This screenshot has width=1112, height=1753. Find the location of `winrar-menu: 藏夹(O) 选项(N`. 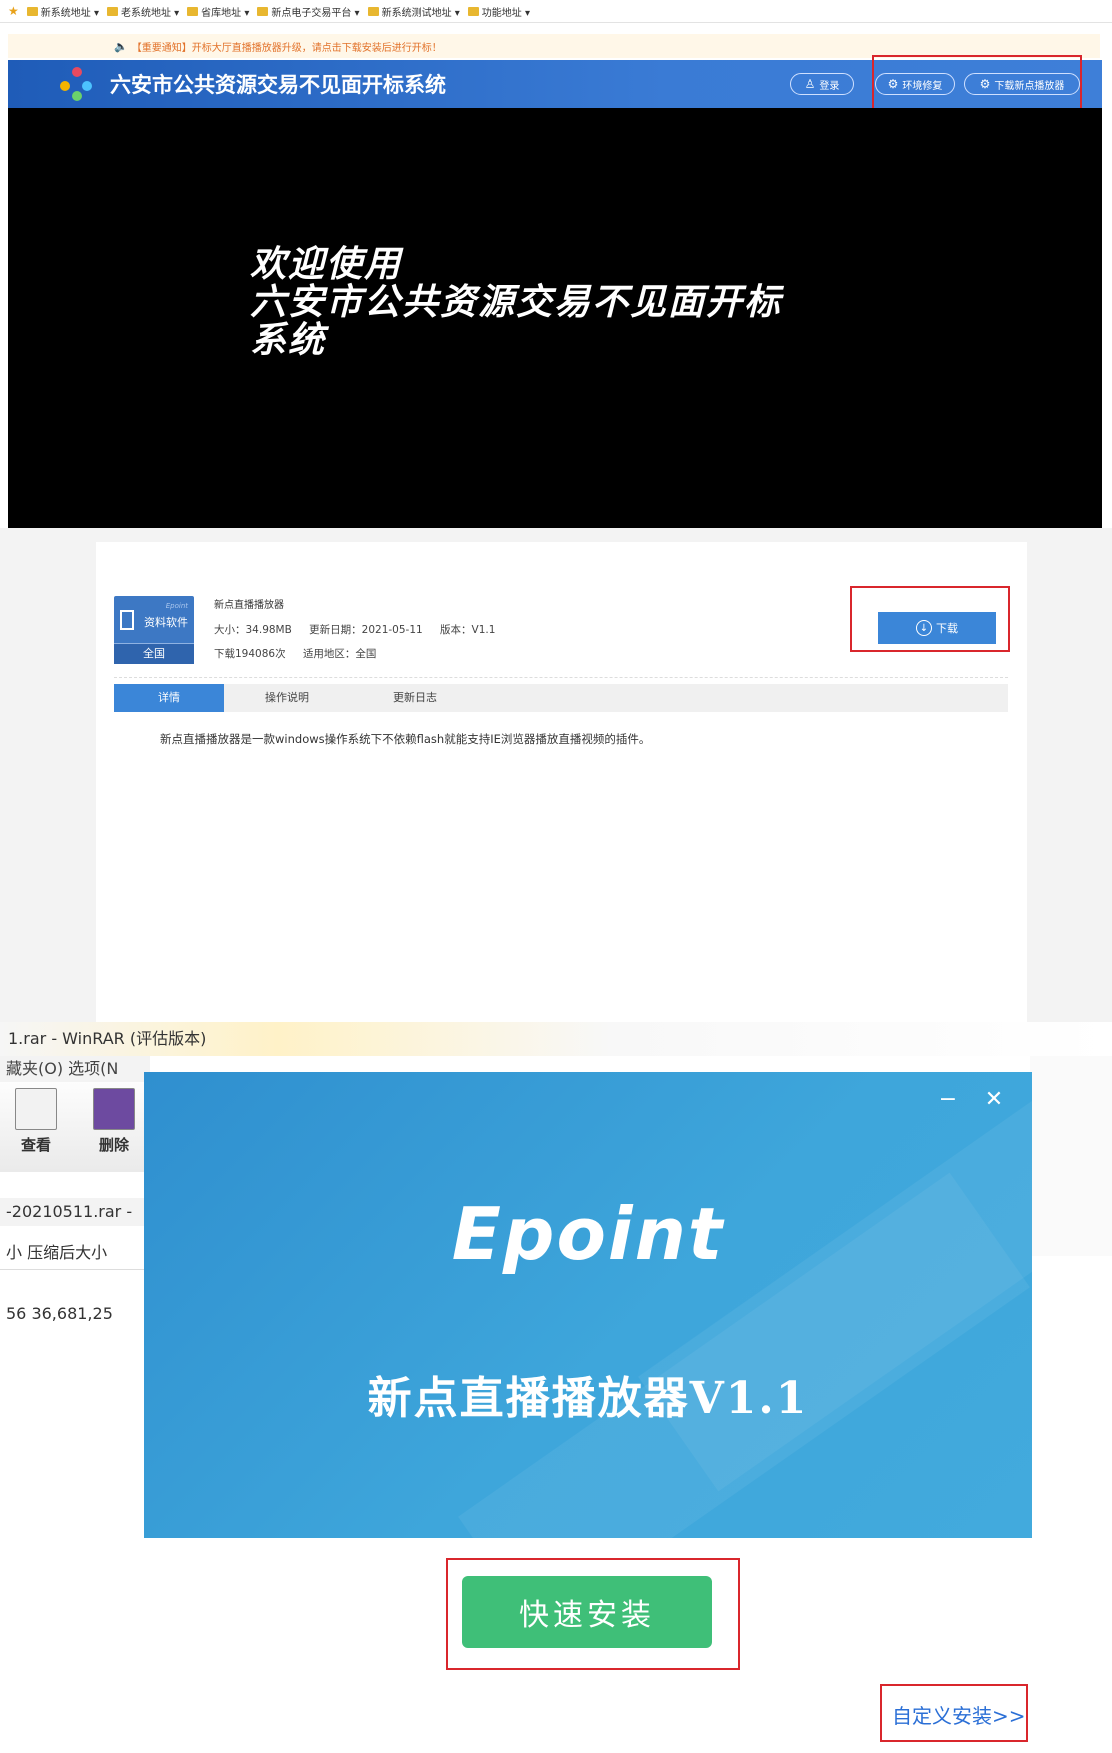

winrar-menu: 藏夹(O) 选项(N is located at coordinates (75, 1069).